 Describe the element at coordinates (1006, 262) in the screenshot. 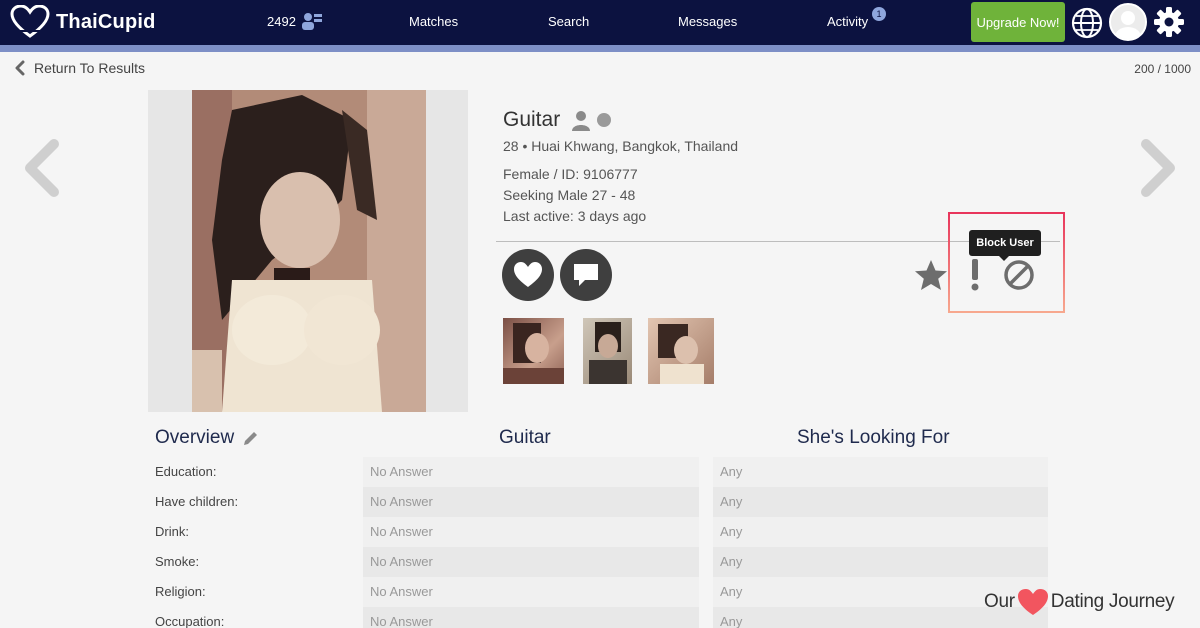

I see `highlight-box` at that location.